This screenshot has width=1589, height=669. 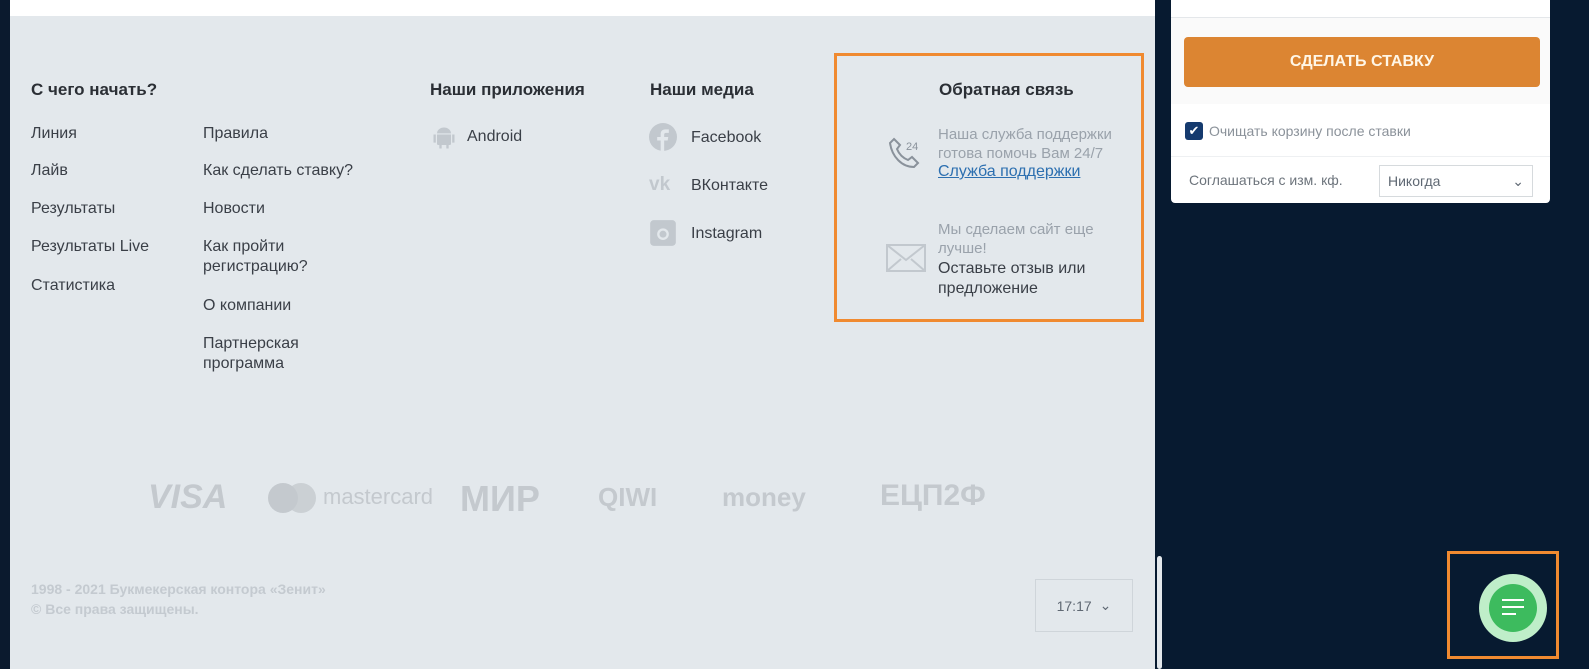 What do you see at coordinates (115, 609) in the screenshot?
I see `copyright-line2: © Все права защищены.` at bounding box center [115, 609].